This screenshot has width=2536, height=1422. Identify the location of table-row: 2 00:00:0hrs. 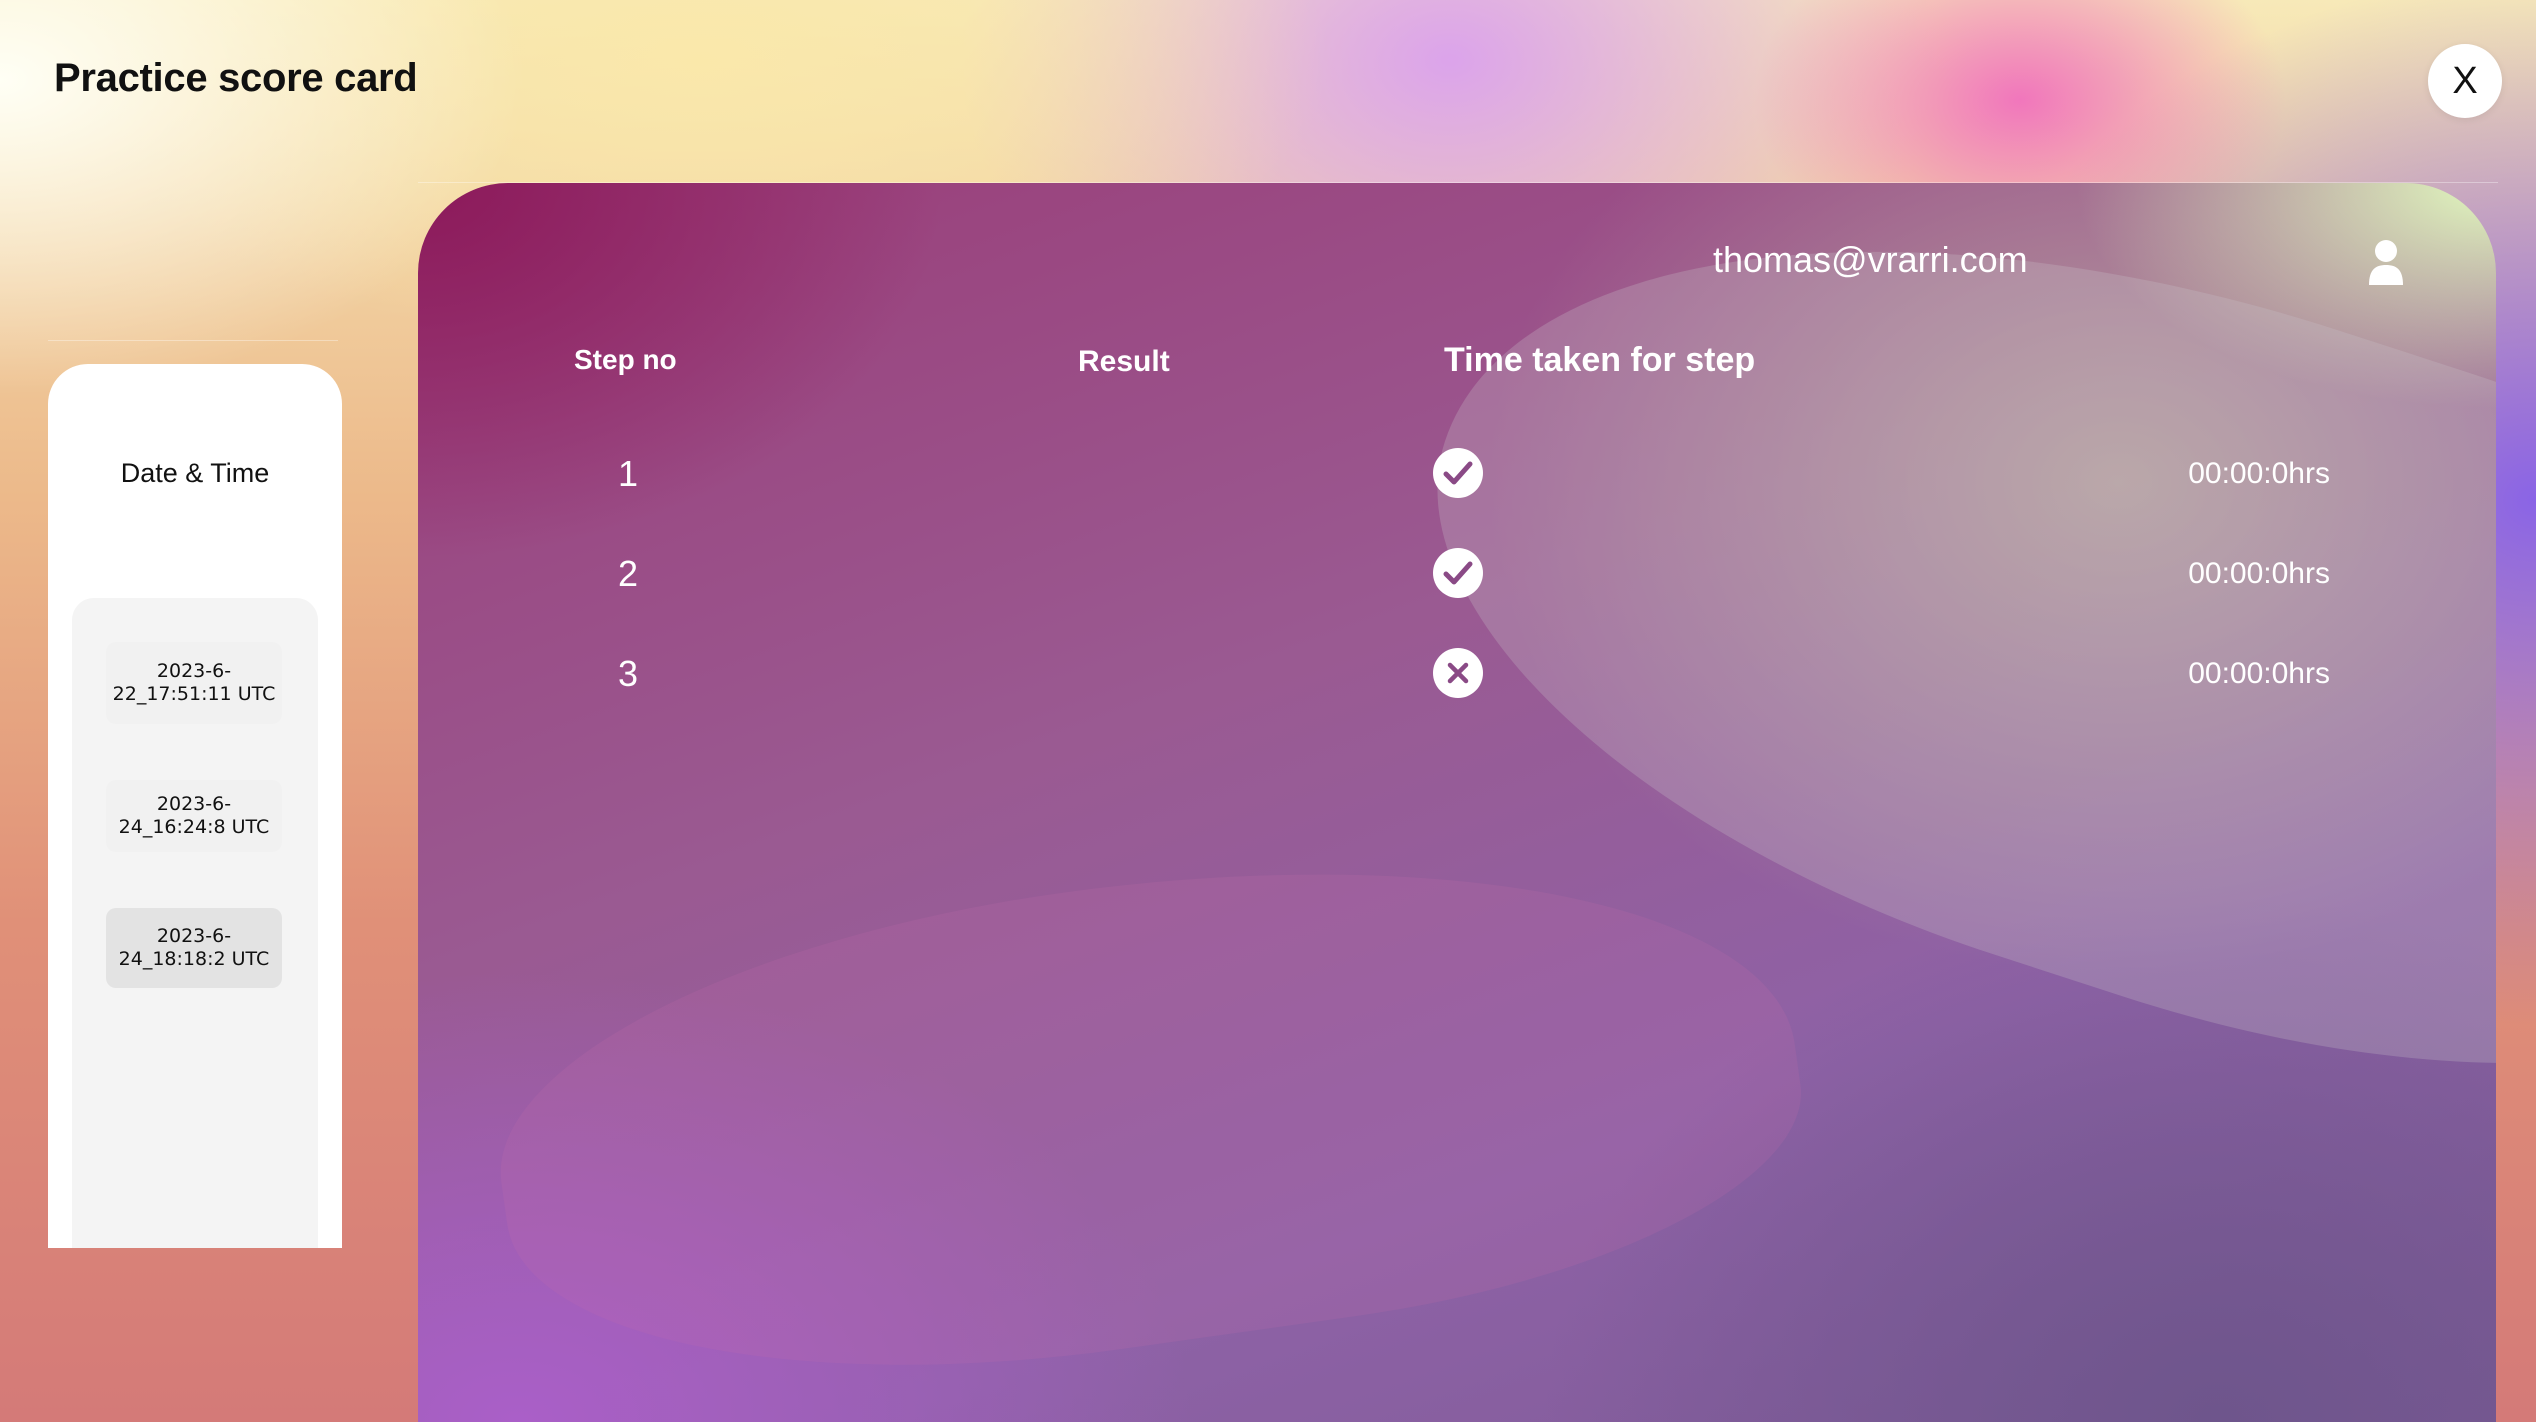
(1457, 573).